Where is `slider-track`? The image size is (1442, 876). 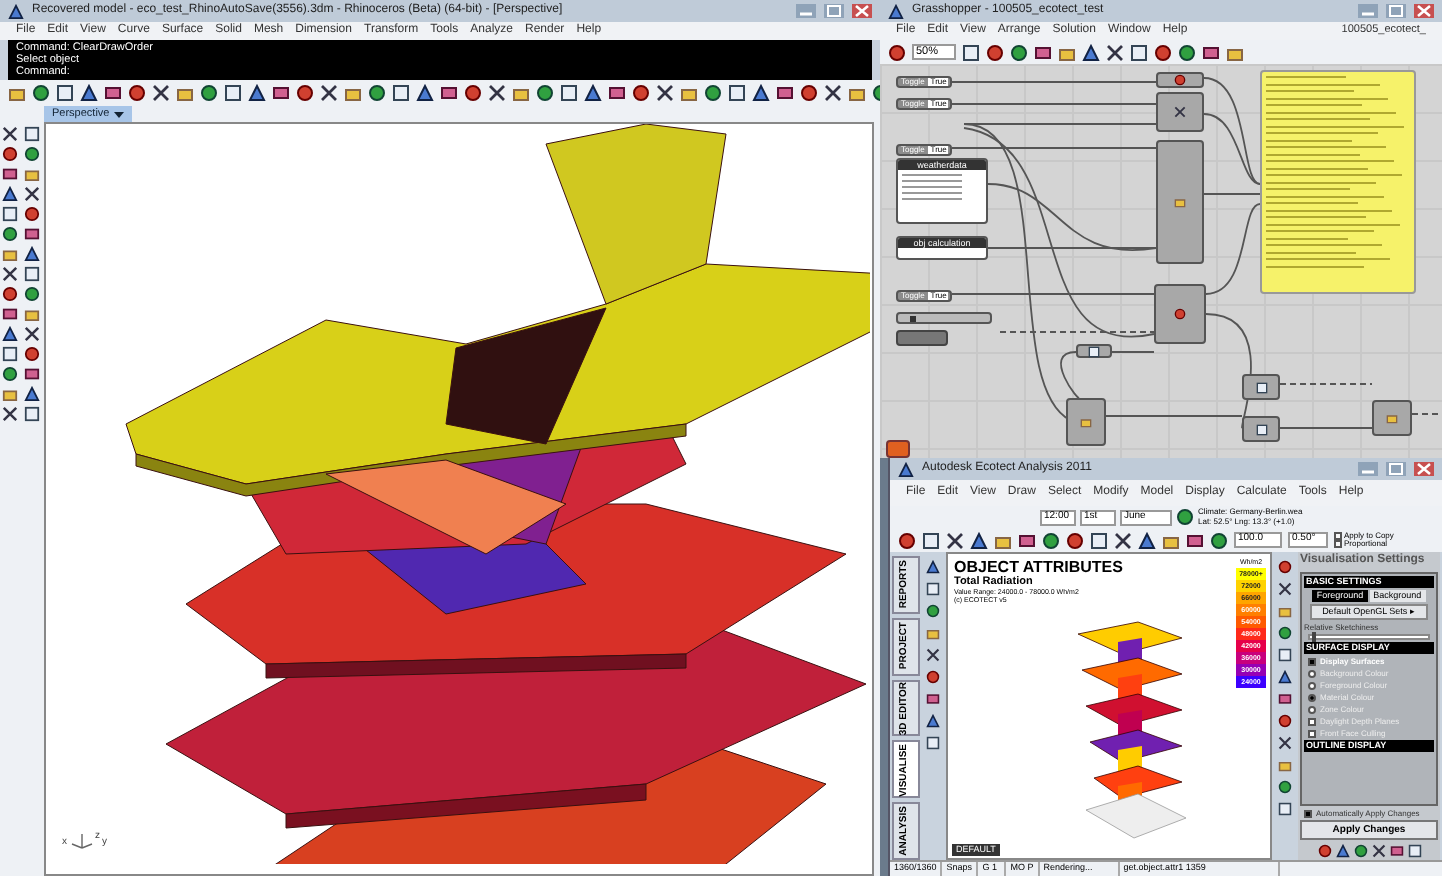
slider-track is located at coordinates (1369, 637).